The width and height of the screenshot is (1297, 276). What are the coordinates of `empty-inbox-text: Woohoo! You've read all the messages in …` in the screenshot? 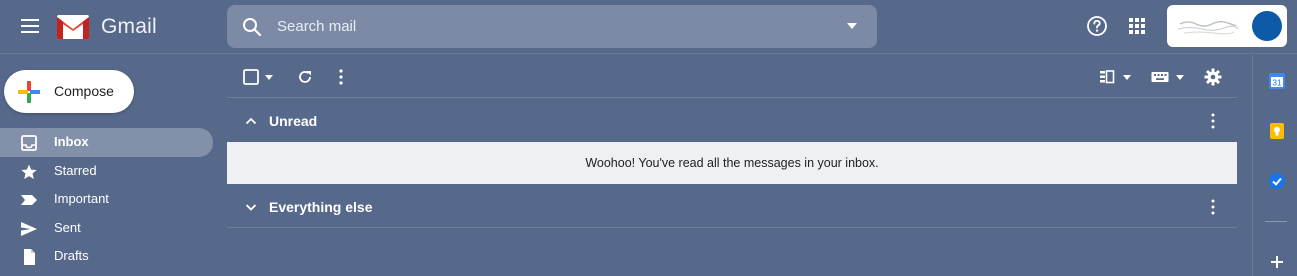 It's located at (732, 163).